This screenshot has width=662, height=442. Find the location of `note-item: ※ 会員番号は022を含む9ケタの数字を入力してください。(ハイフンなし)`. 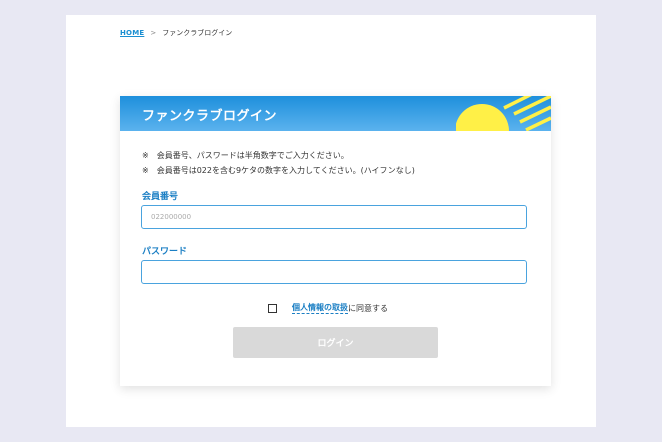

note-item: ※ 会員番号は022を含む9ケタの数字を入力してください。(ハイフンなし) is located at coordinates (278, 170).